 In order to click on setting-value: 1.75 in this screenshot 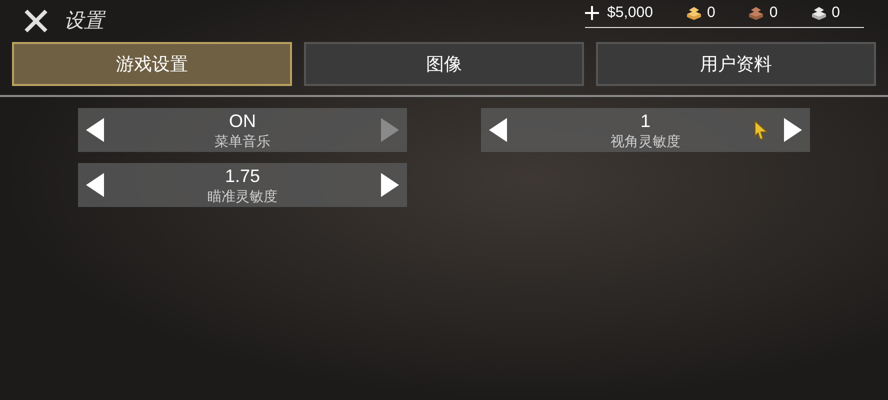, I will do `click(242, 176)`.